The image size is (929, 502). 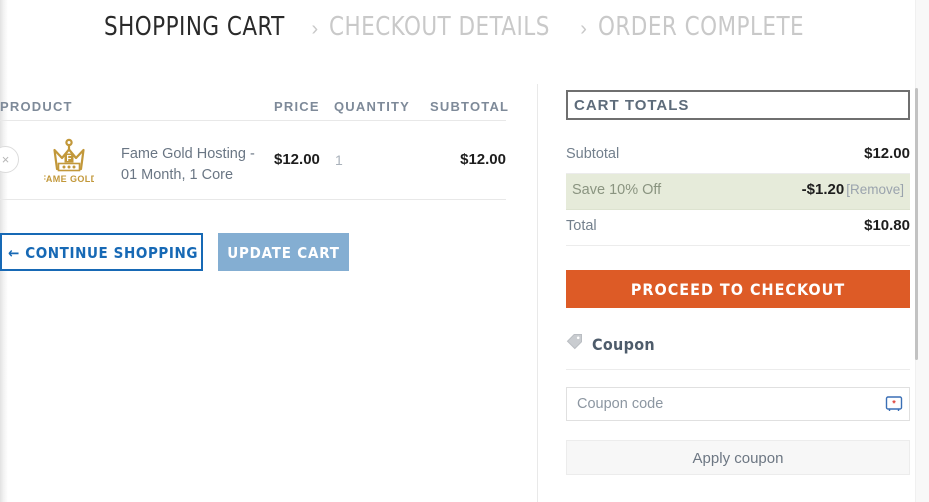 What do you see at coordinates (283, 252) in the screenshot?
I see `update-cart-button: UPDATE CART` at bounding box center [283, 252].